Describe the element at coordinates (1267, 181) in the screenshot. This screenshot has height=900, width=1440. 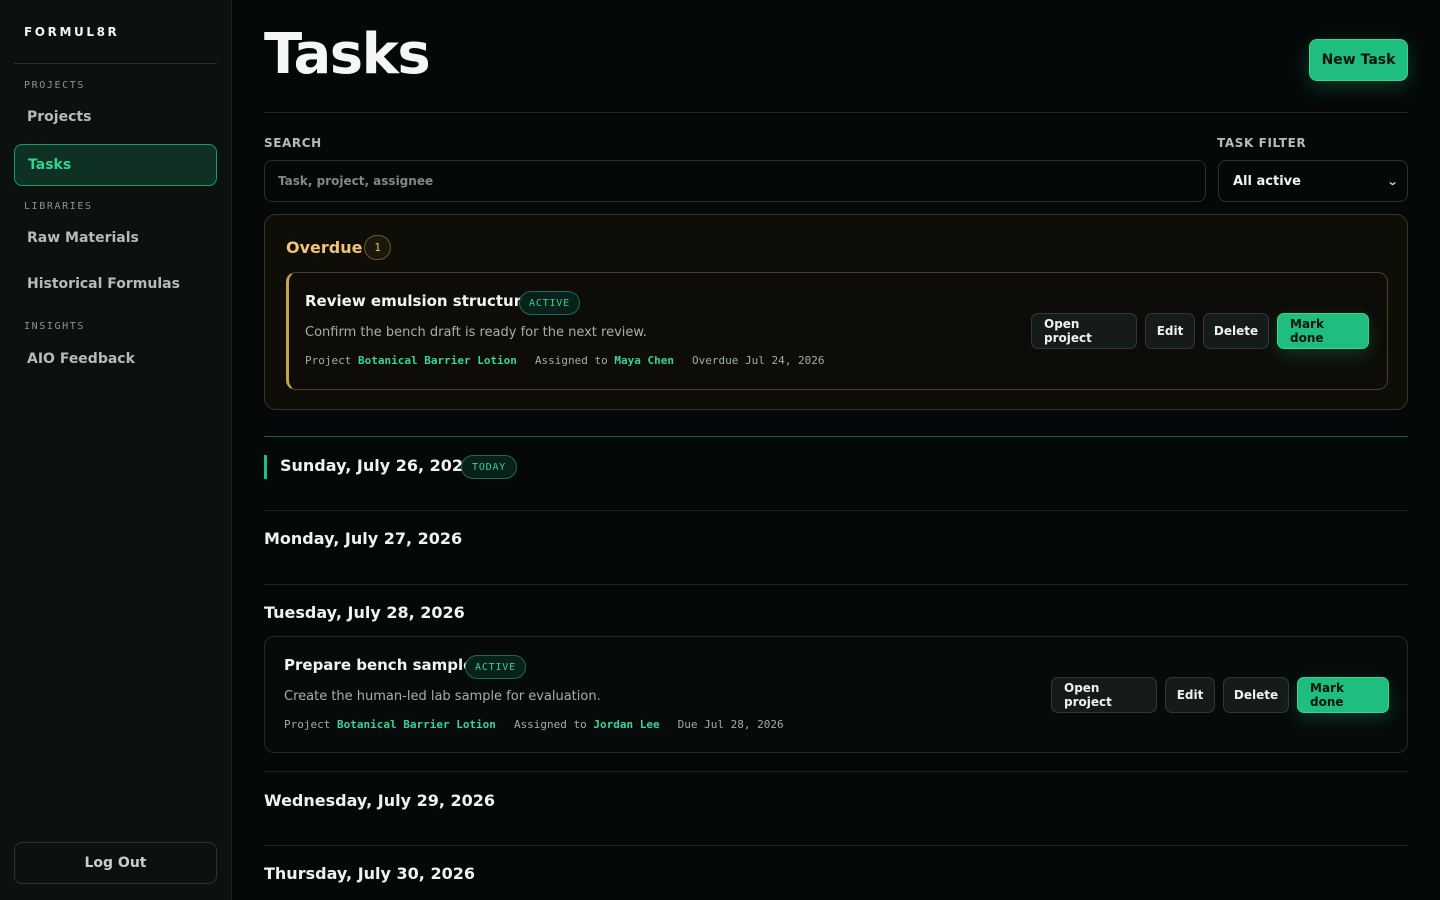
I see `task-filter-value: All active` at that location.